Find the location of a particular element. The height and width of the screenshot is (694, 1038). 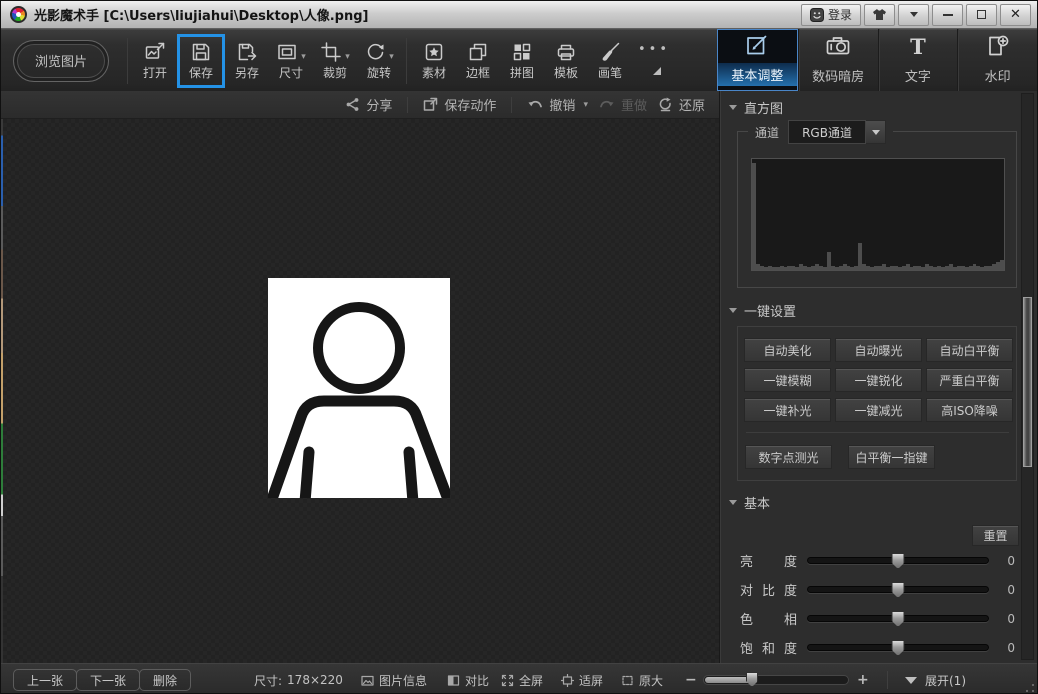

auto-beautify-button: 自动美化 is located at coordinates (787, 350).